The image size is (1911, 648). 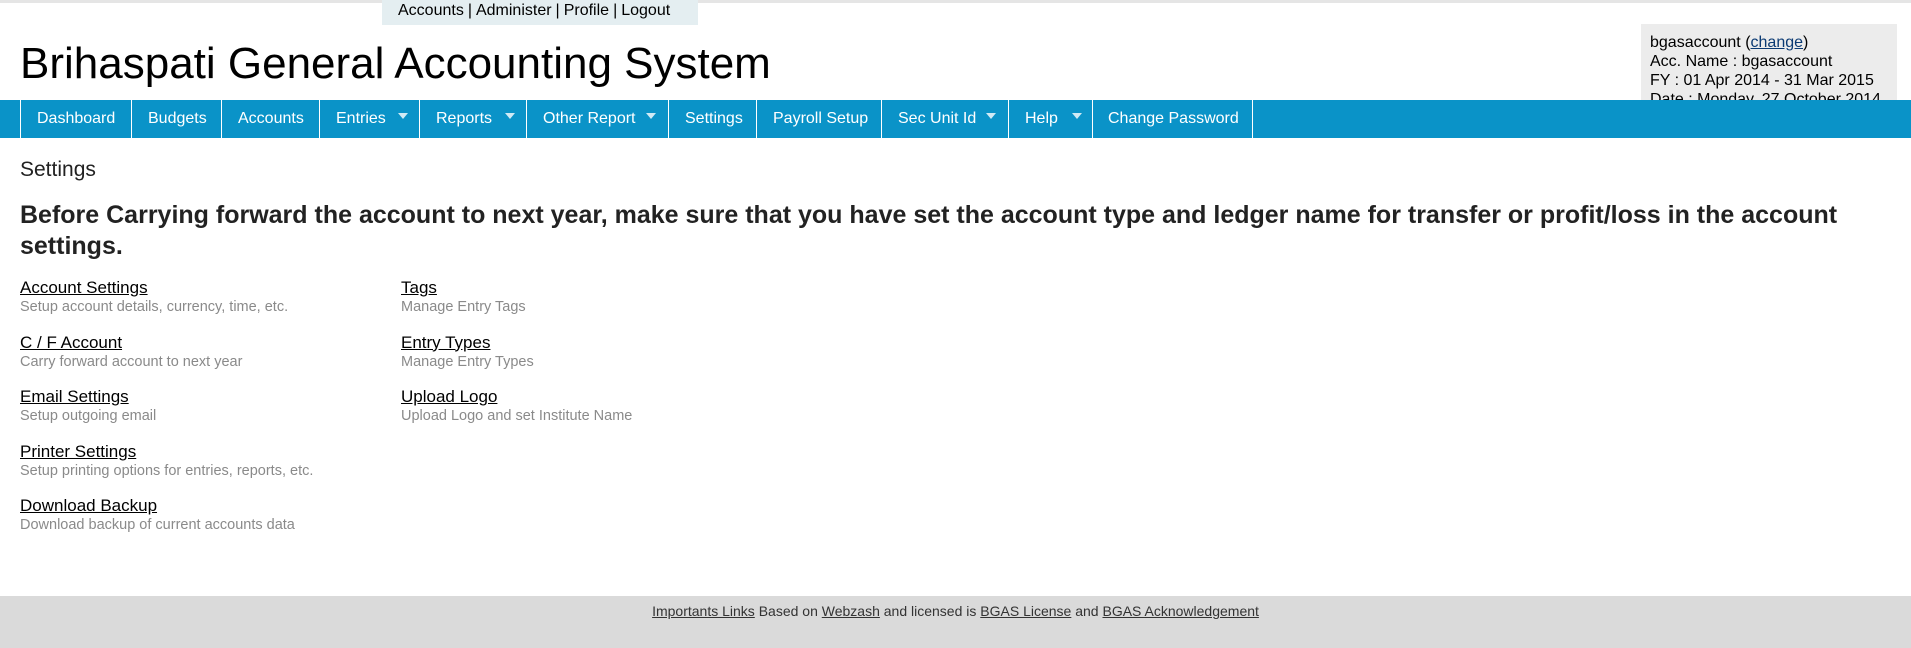 I want to click on username: bgasaccount, so click(x=1695, y=42).